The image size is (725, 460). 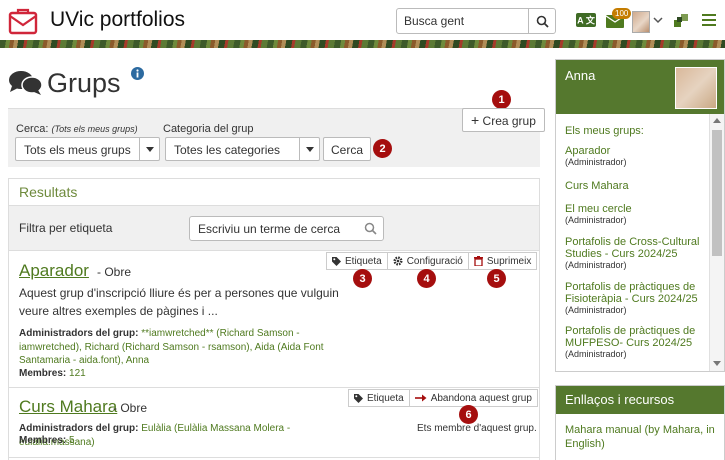 What do you see at coordinates (23, 21) in the screenshot?
I see `portfolio-logo-icon` at bounding box center [23, 21].